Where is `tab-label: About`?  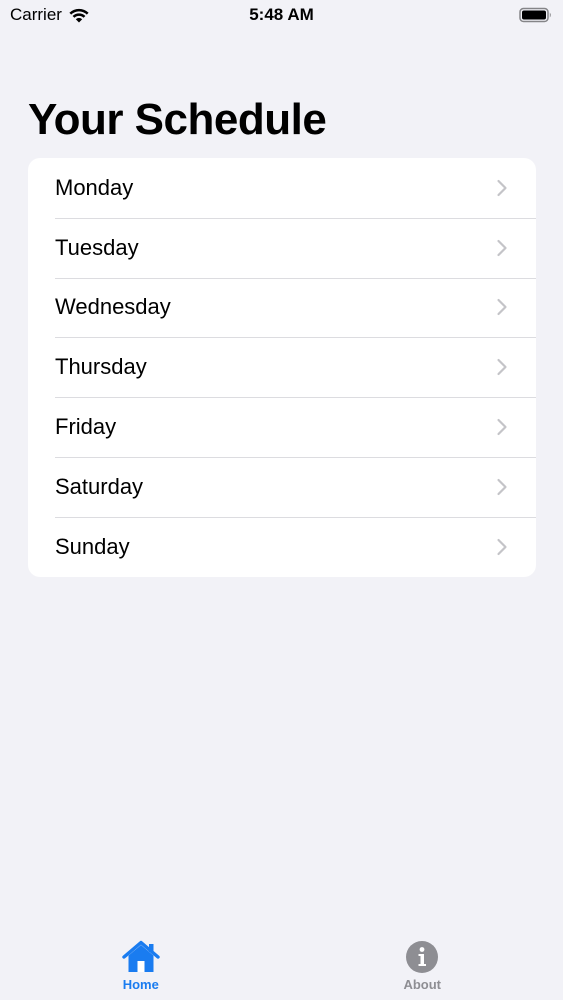
tab-label: About is located at coordinates (422, 984).